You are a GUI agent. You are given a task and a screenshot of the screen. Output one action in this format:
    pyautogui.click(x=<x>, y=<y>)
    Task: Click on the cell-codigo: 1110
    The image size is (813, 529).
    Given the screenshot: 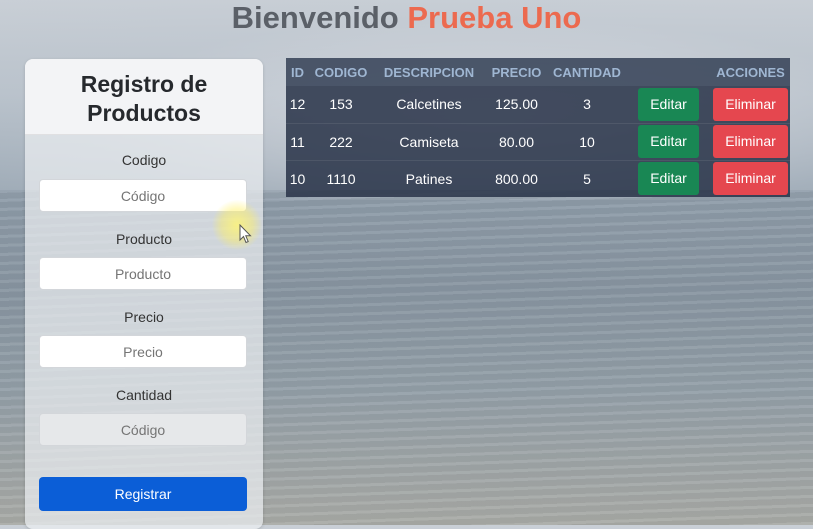 What is the action you would take?
    pyautogui.click(x=341, y=178)
    